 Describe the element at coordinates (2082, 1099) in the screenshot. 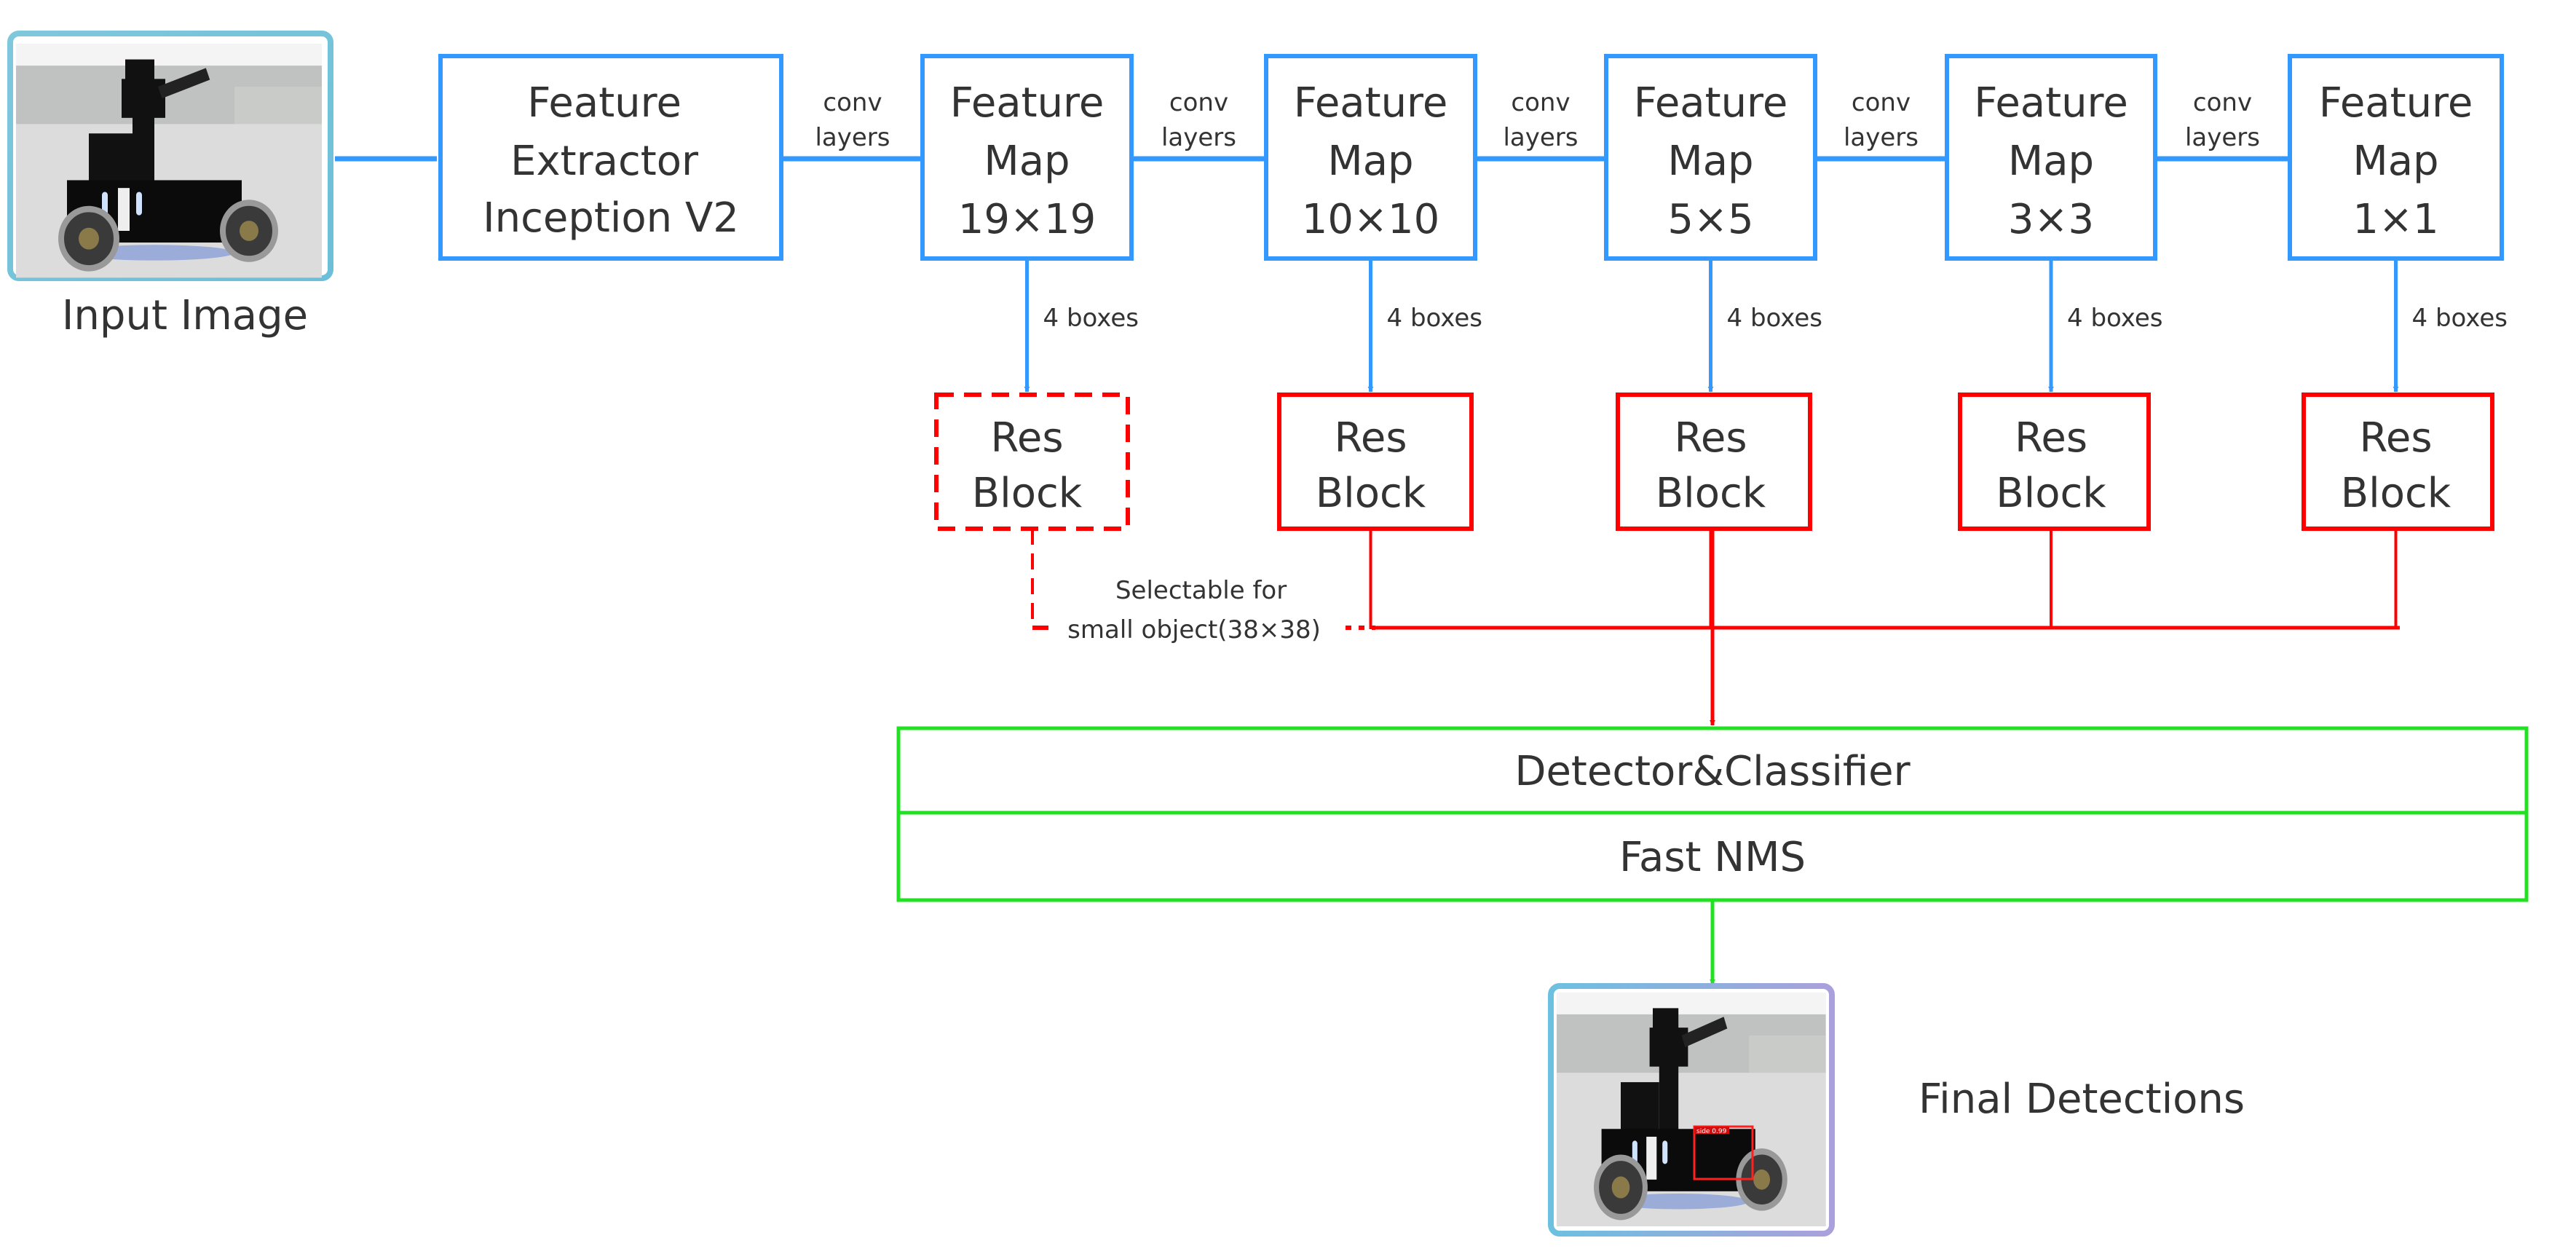

I see `final-detections-label: Final Detections` at that location.